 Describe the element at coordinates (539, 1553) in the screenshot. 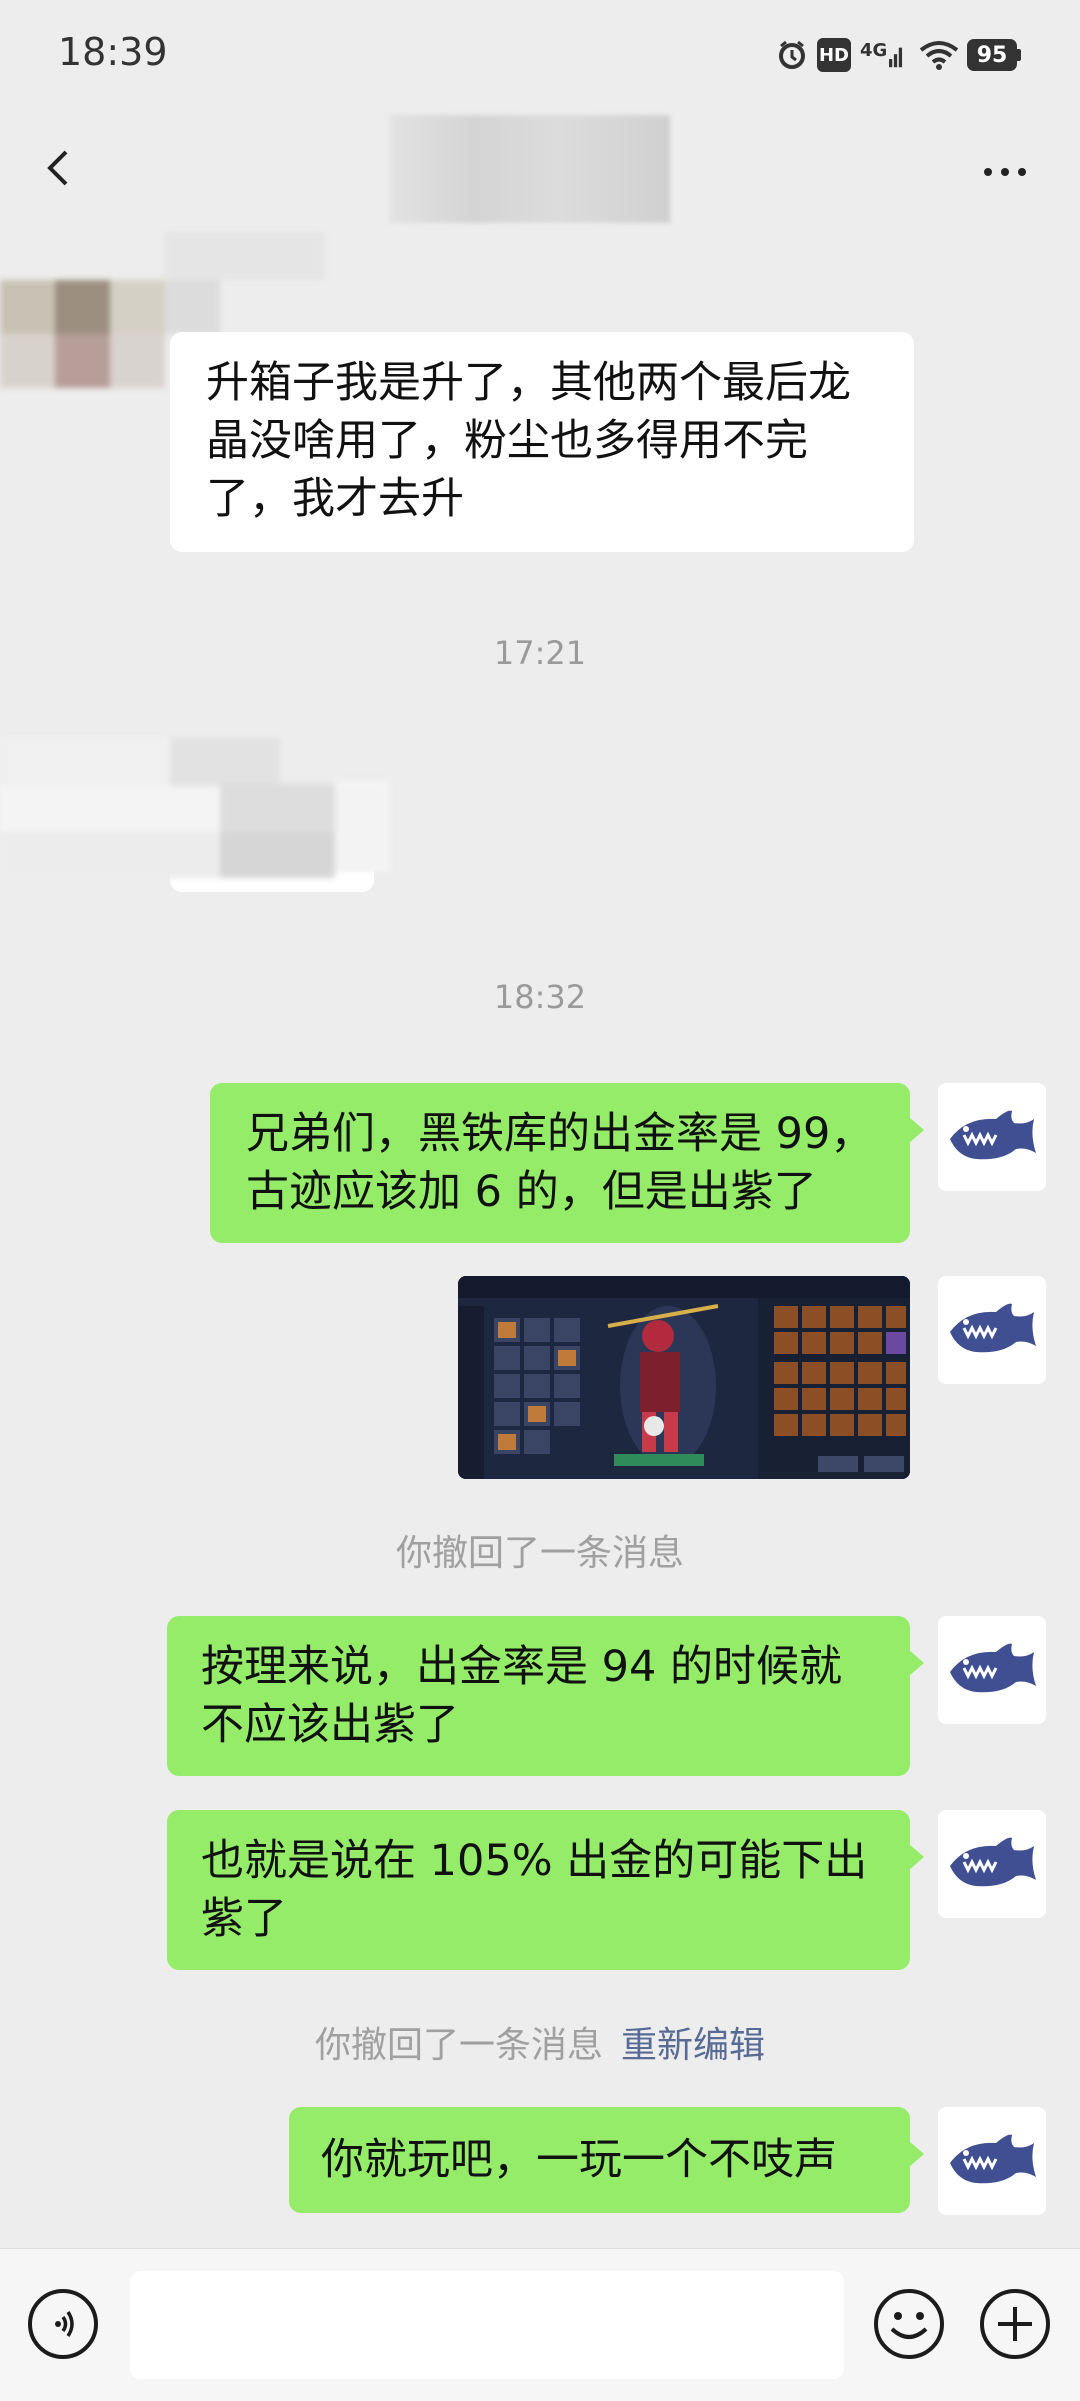

I see `recall-notice: 你撤回了一条消息` at that location.